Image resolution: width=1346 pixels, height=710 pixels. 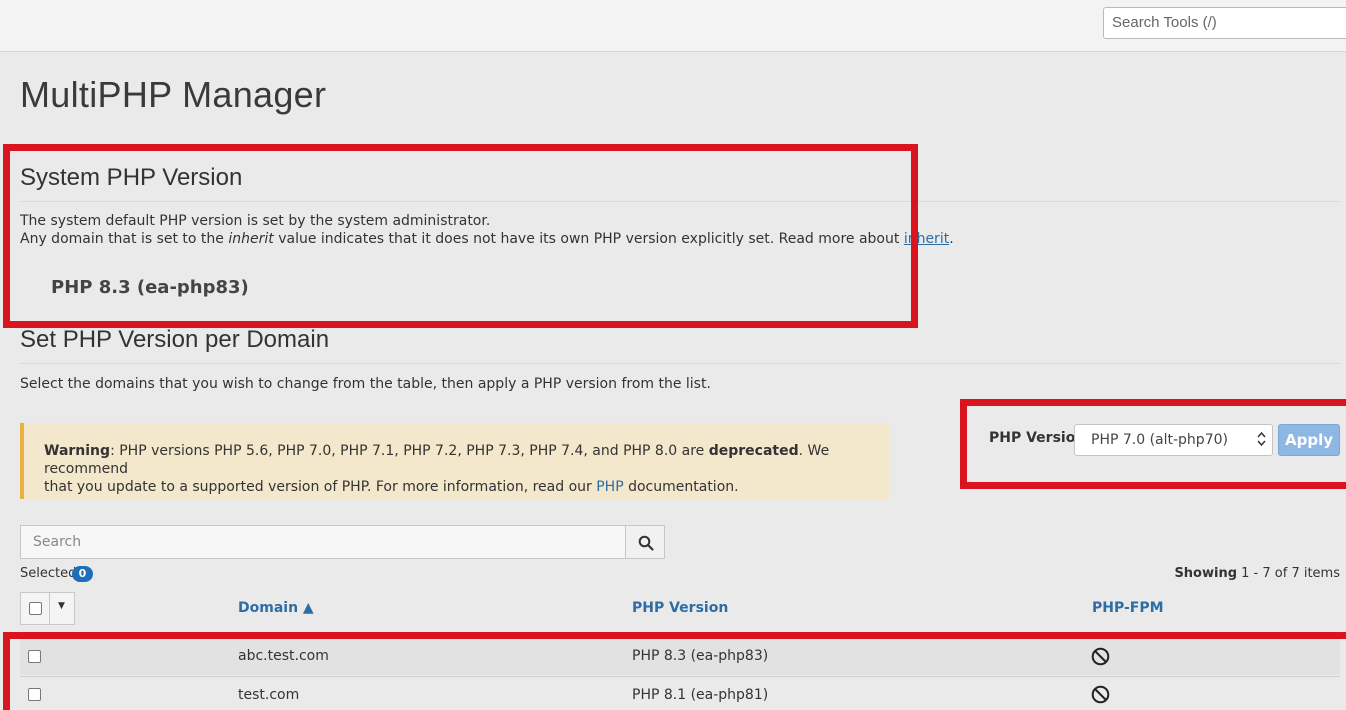 What do you see at coordinates (1037, 438) in the screenshot?
I see `php-version-label: PHP Version` at bounding box center [1037, 438].